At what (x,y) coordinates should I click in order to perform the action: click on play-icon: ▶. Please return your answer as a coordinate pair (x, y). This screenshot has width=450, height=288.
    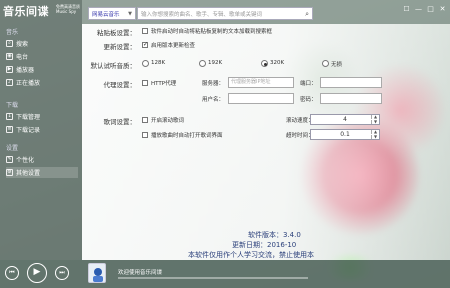
    Looking at the image, I should click on (37, 273).